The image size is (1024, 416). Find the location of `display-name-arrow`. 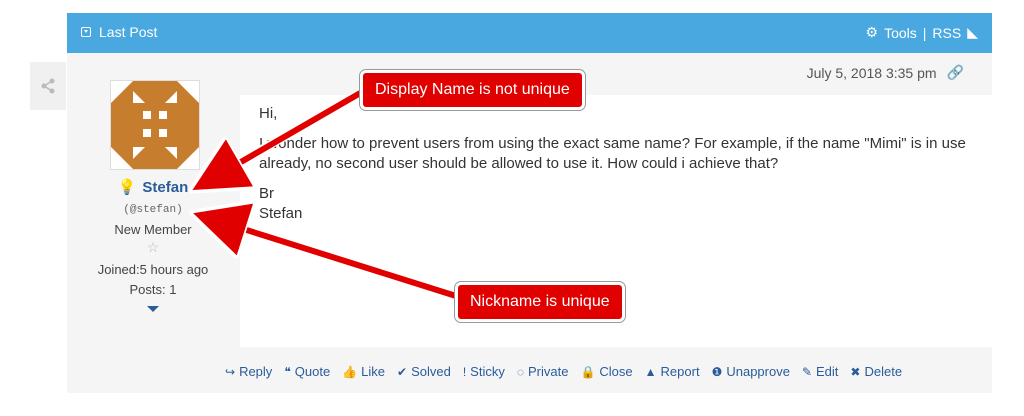

display-name-arrow is located at coordinates (289, 133).